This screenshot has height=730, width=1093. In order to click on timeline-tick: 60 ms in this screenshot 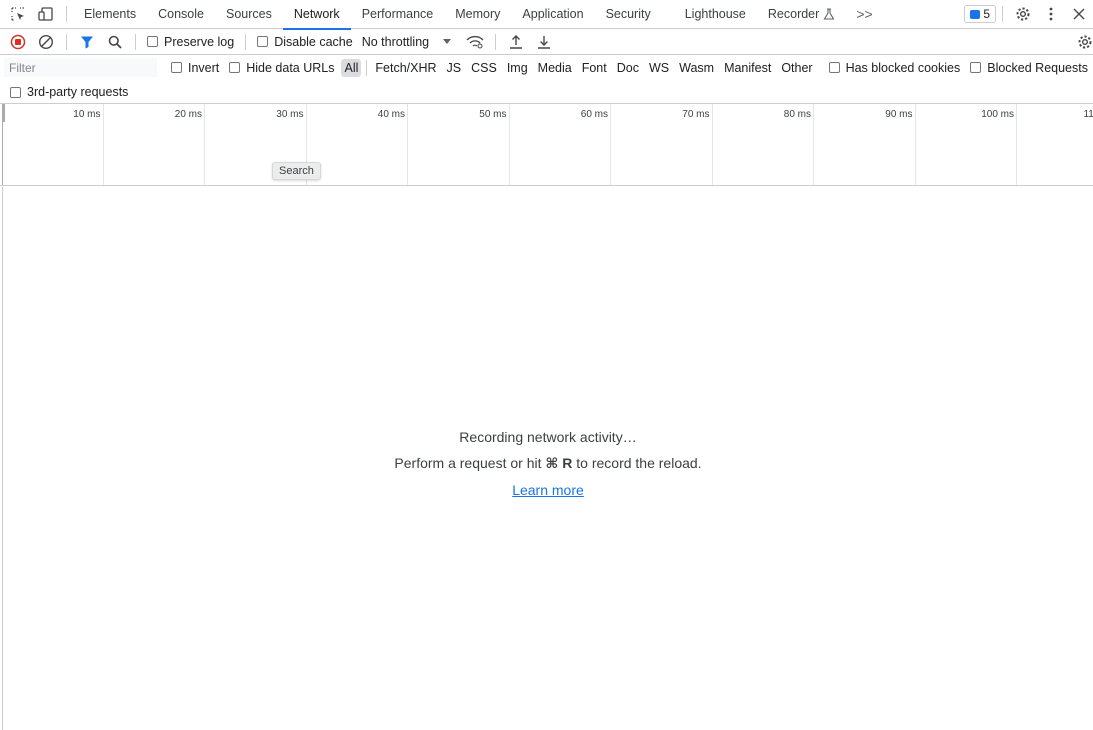, I will do `click(560, 144)`.